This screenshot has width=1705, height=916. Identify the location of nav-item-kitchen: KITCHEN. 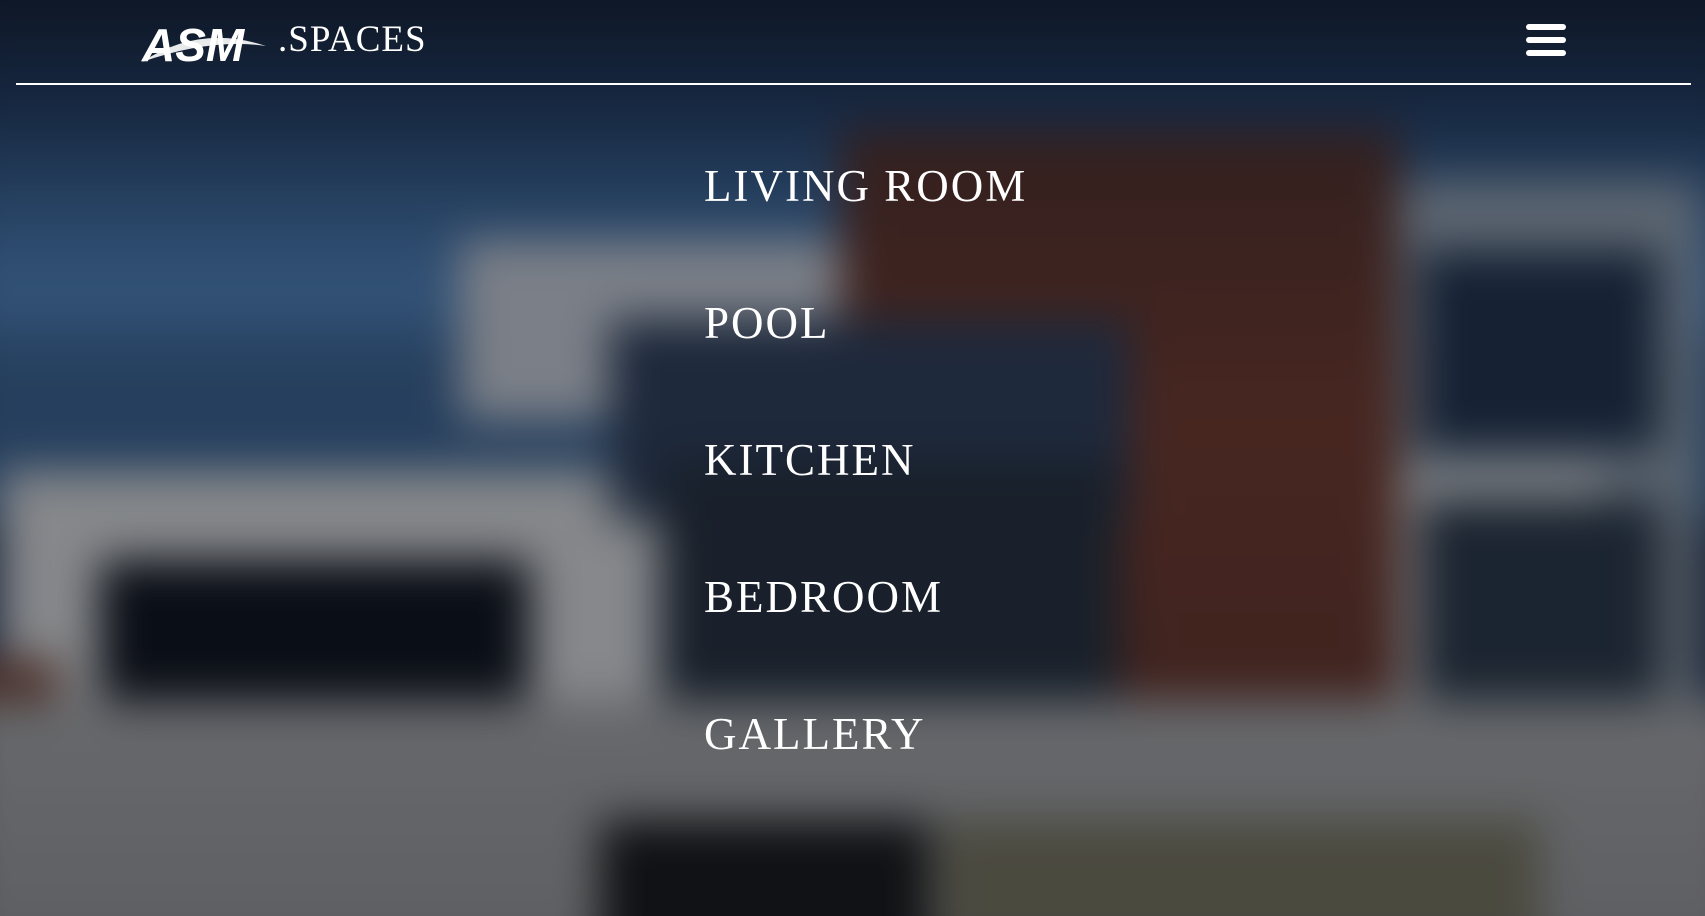
(865, 492).